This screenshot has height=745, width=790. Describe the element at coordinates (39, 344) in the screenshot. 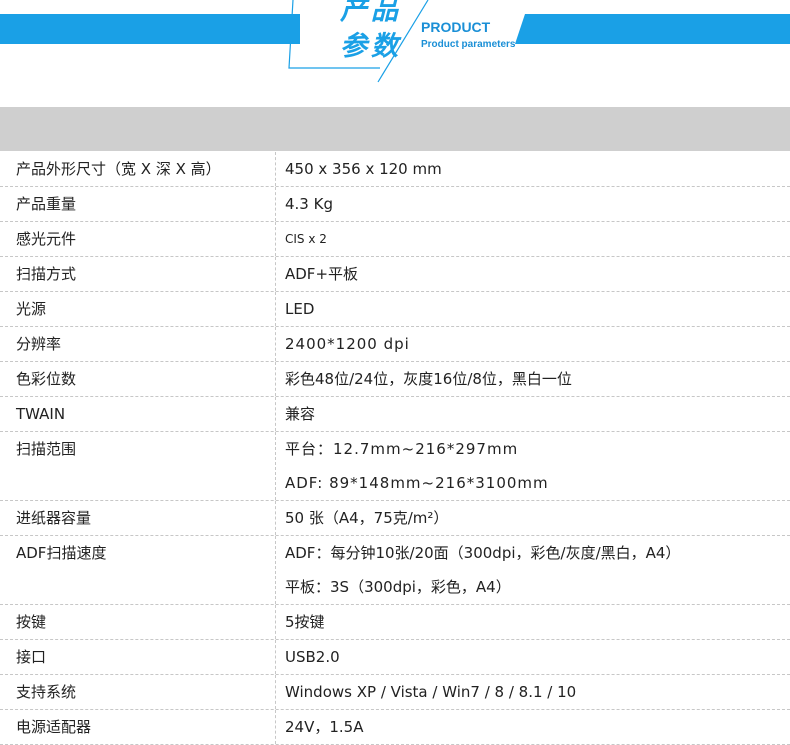

I see `spec-label: 分辨率` at that location.